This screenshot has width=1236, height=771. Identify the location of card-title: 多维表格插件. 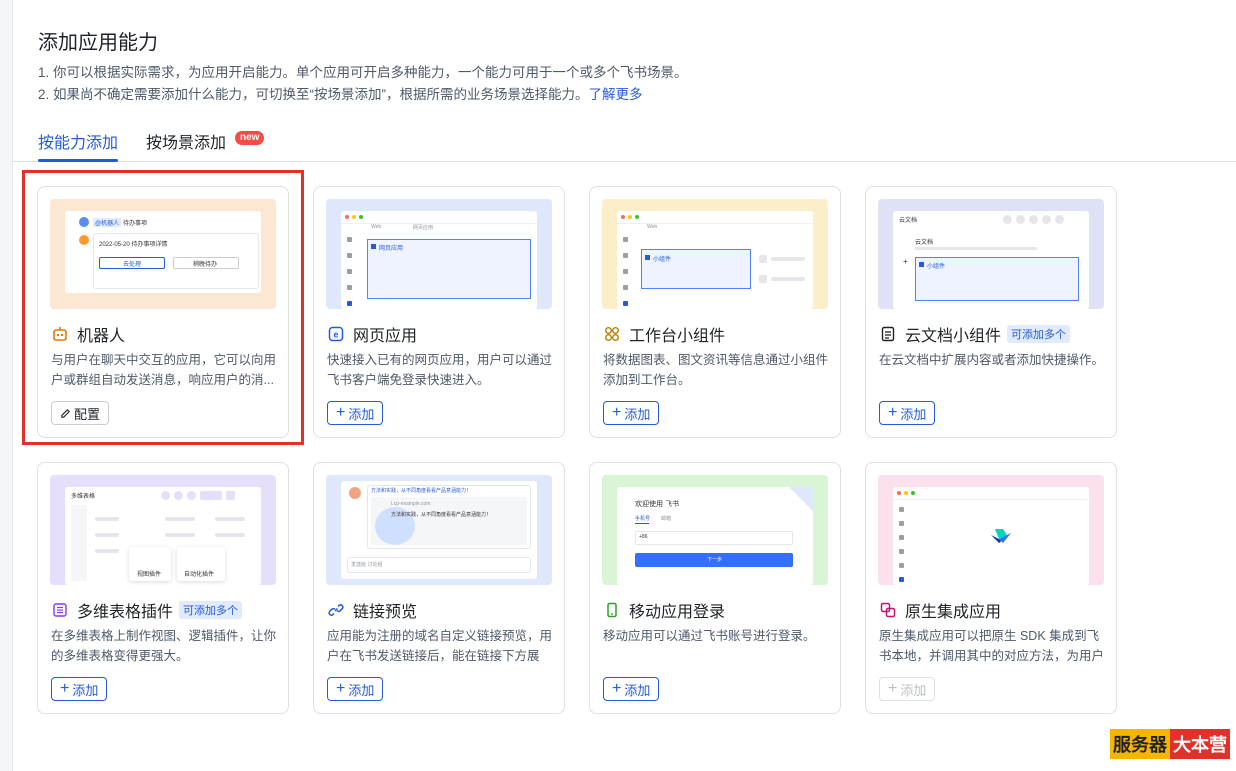
(125, 612).